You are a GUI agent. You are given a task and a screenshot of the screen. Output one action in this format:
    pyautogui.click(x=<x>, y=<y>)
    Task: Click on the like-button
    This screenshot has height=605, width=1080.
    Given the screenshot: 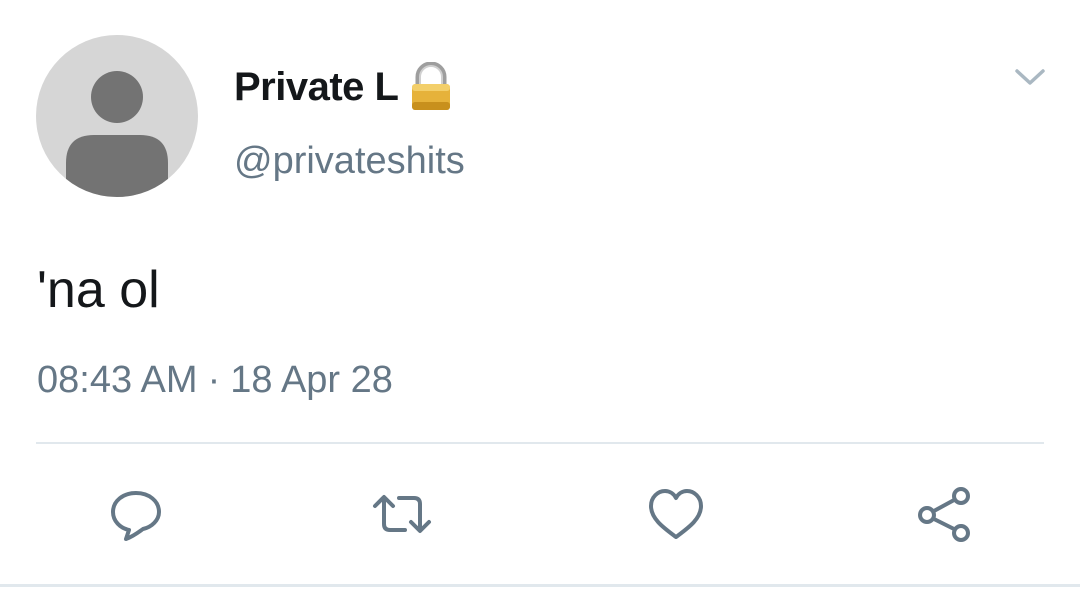 What is the action you would take?
    pyautogui.click(x=676, y=514)
    